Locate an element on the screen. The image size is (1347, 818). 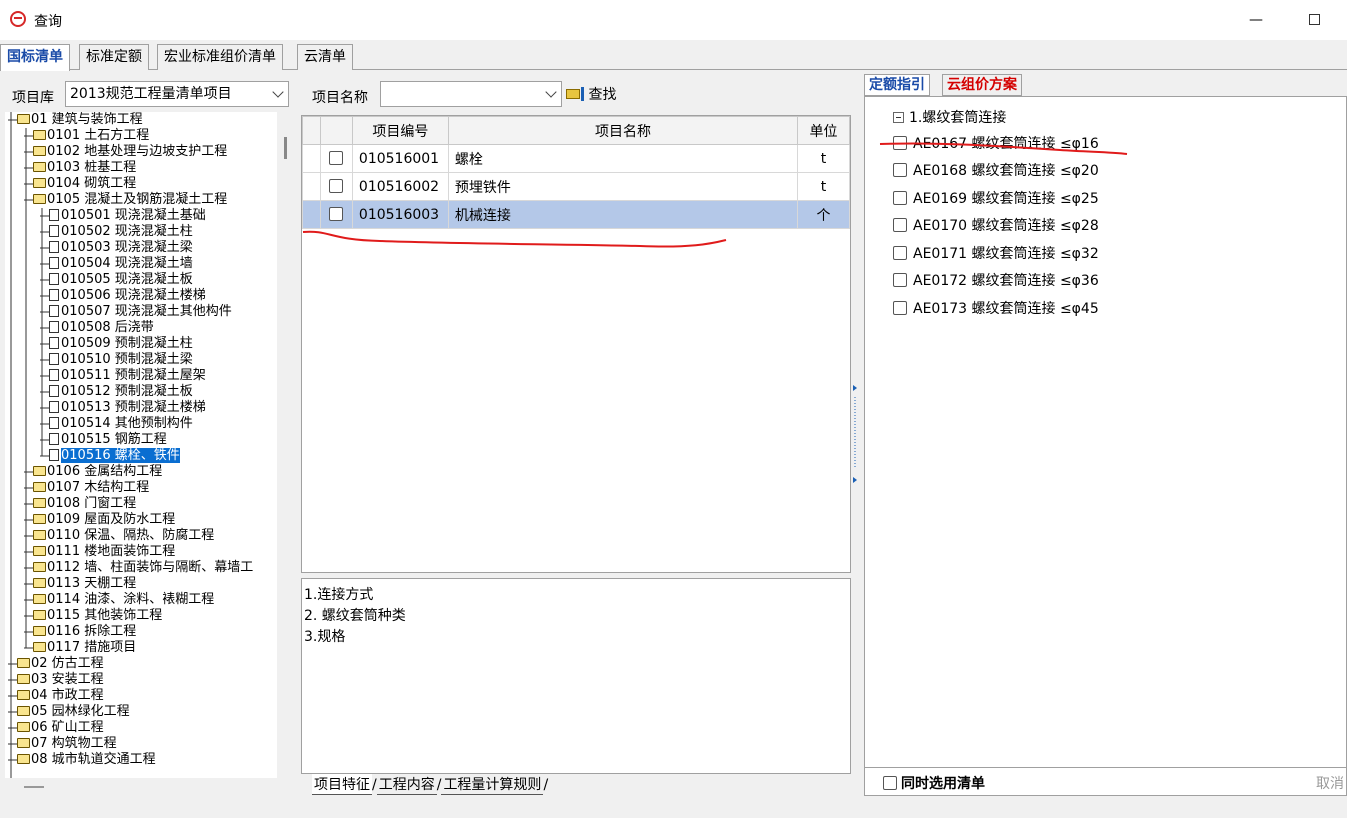
tab-standard-quota: 标准定额 is located at coordinates (114, 57).